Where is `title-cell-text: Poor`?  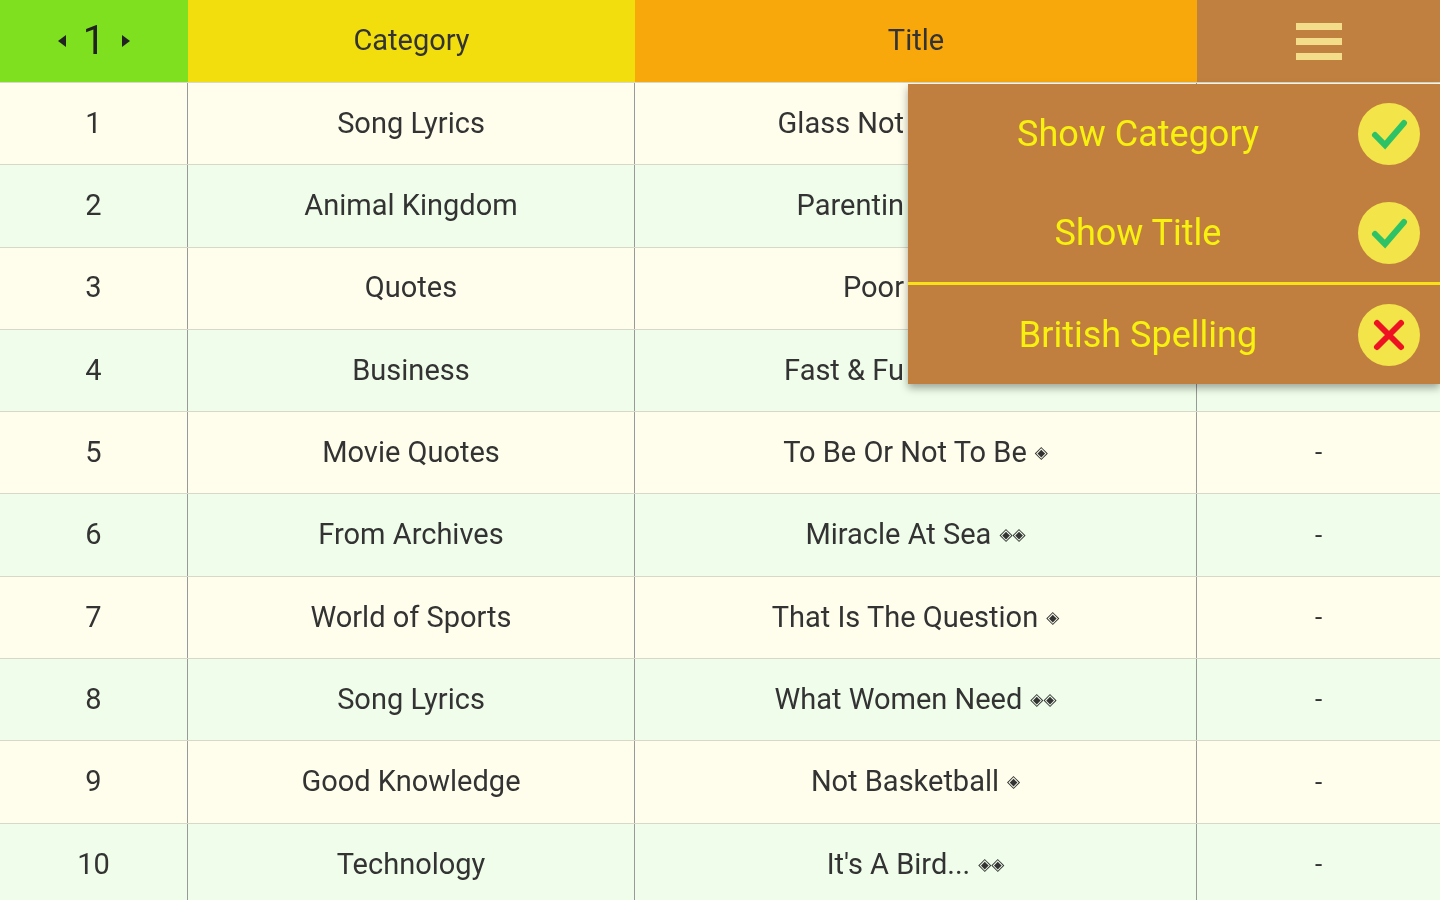 title-cell-text: Poor is located at coordinates (873, 288).